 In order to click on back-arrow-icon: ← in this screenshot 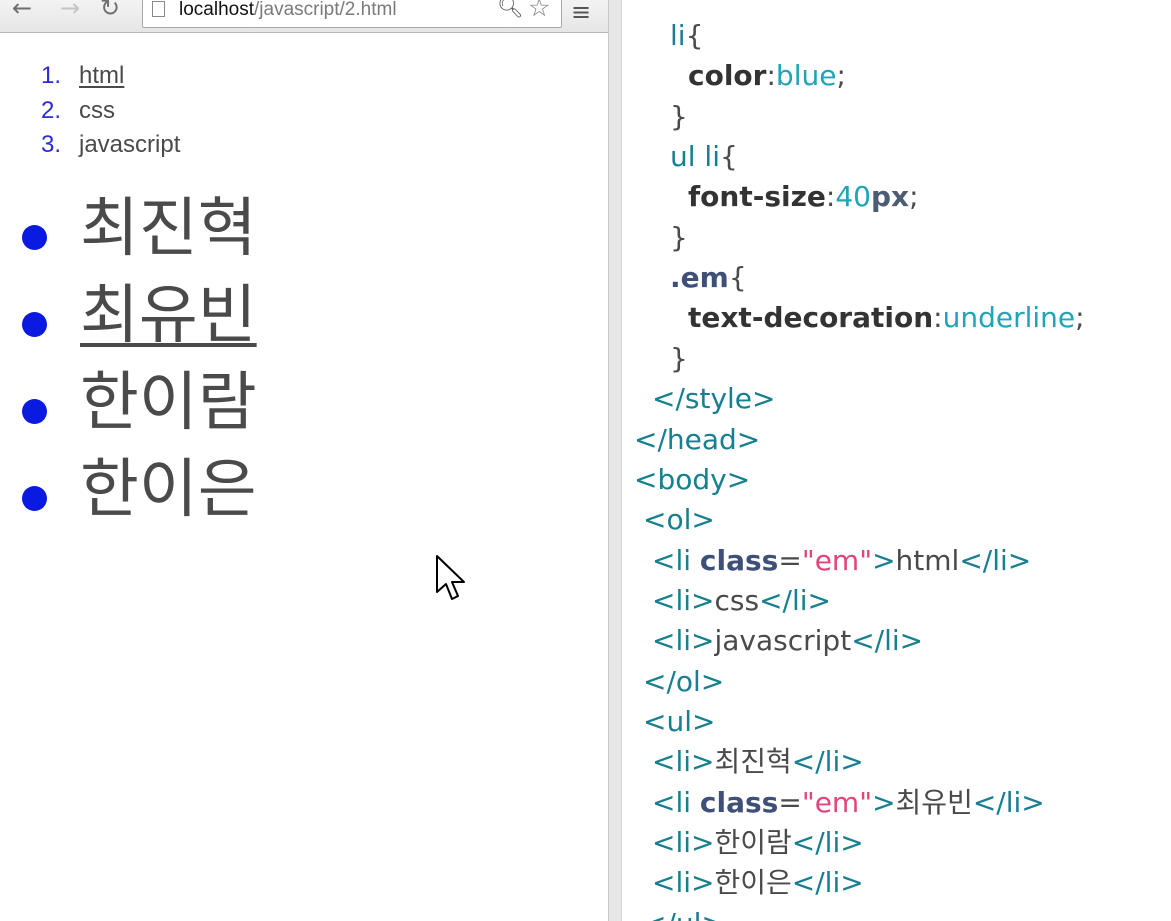, I will do `click(22, 10)`.